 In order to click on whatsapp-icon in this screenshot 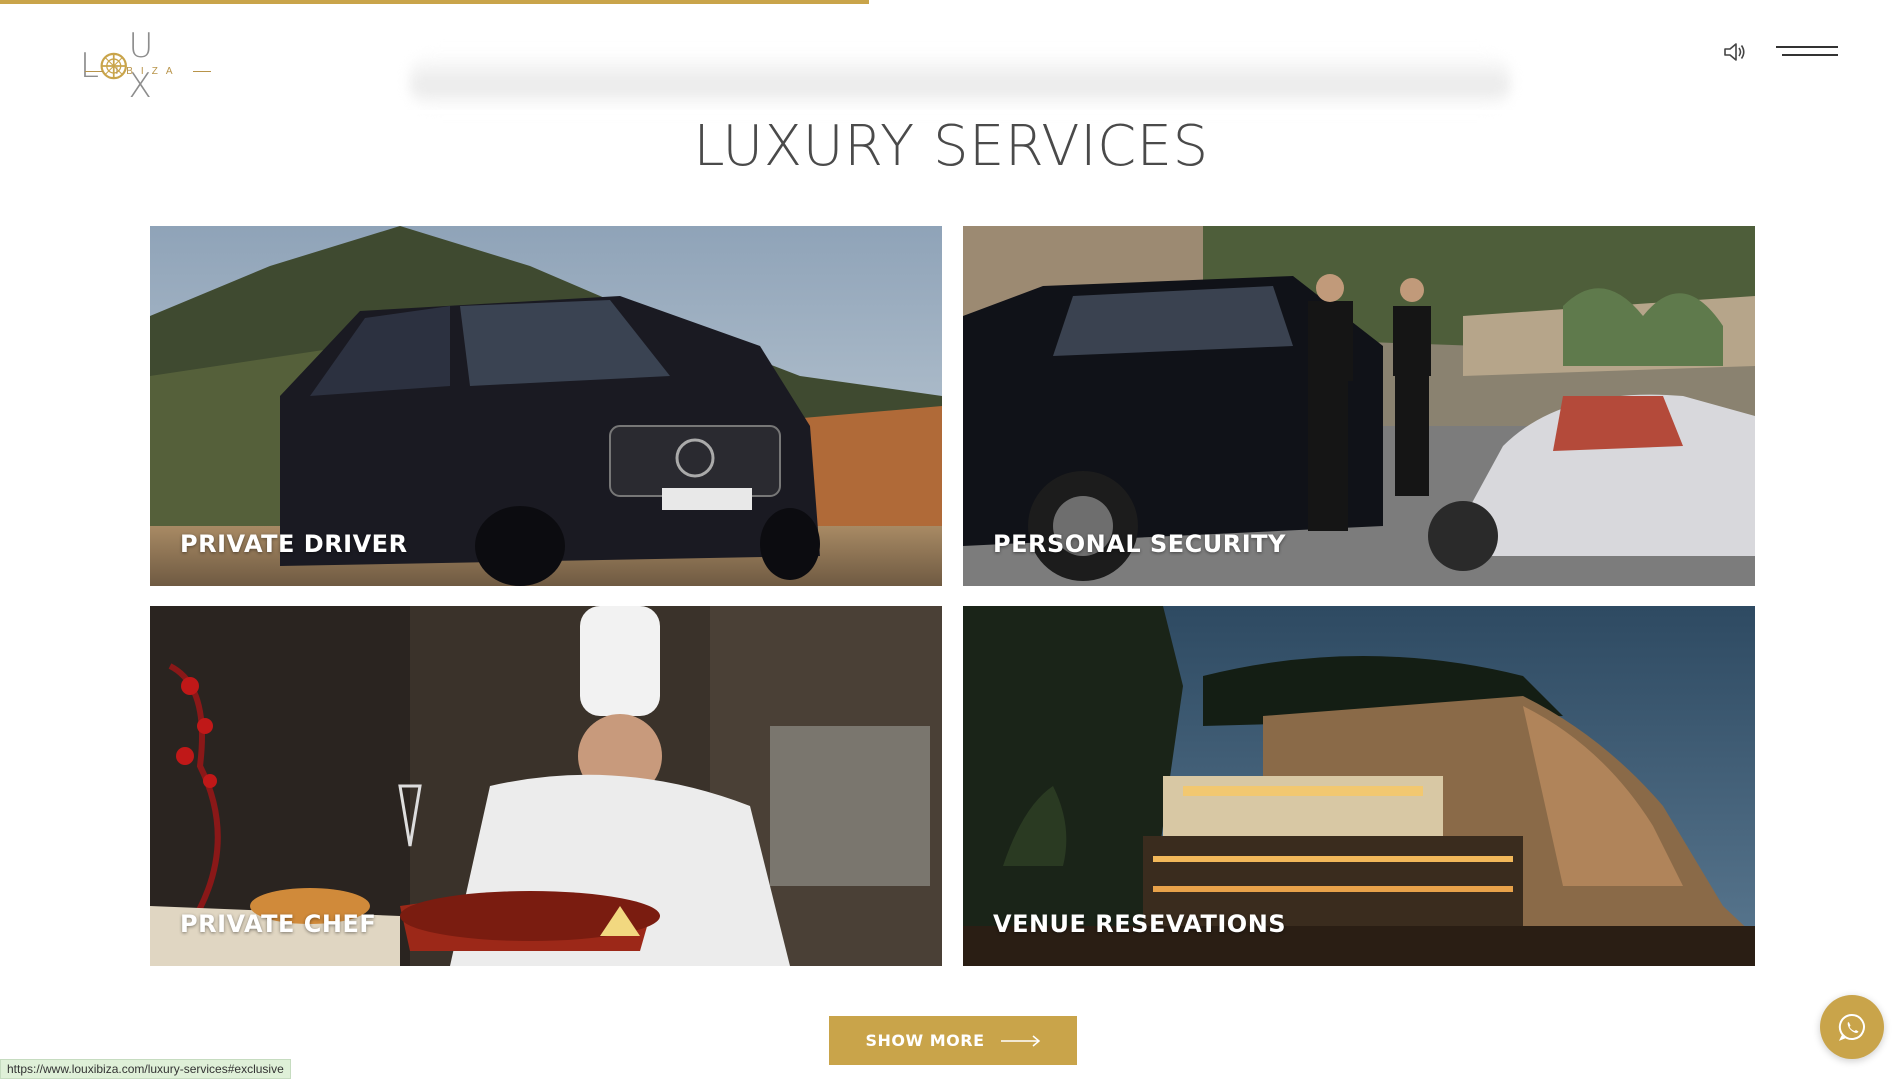, I will do `click(1851, 1027)`.